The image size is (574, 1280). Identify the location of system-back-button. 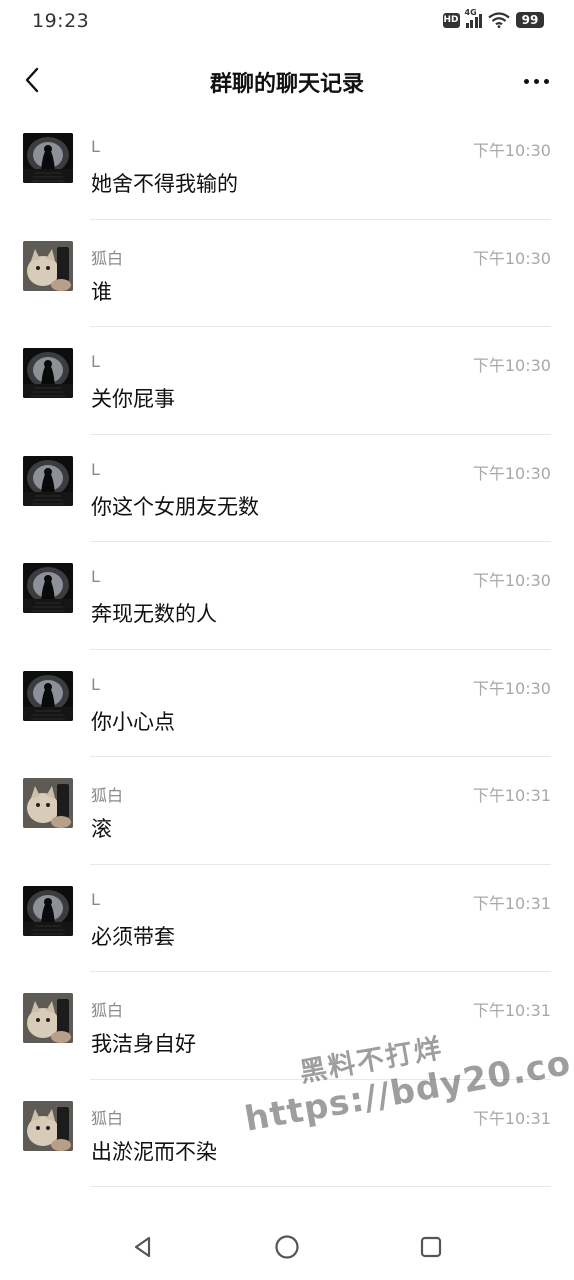
(143, 1247).